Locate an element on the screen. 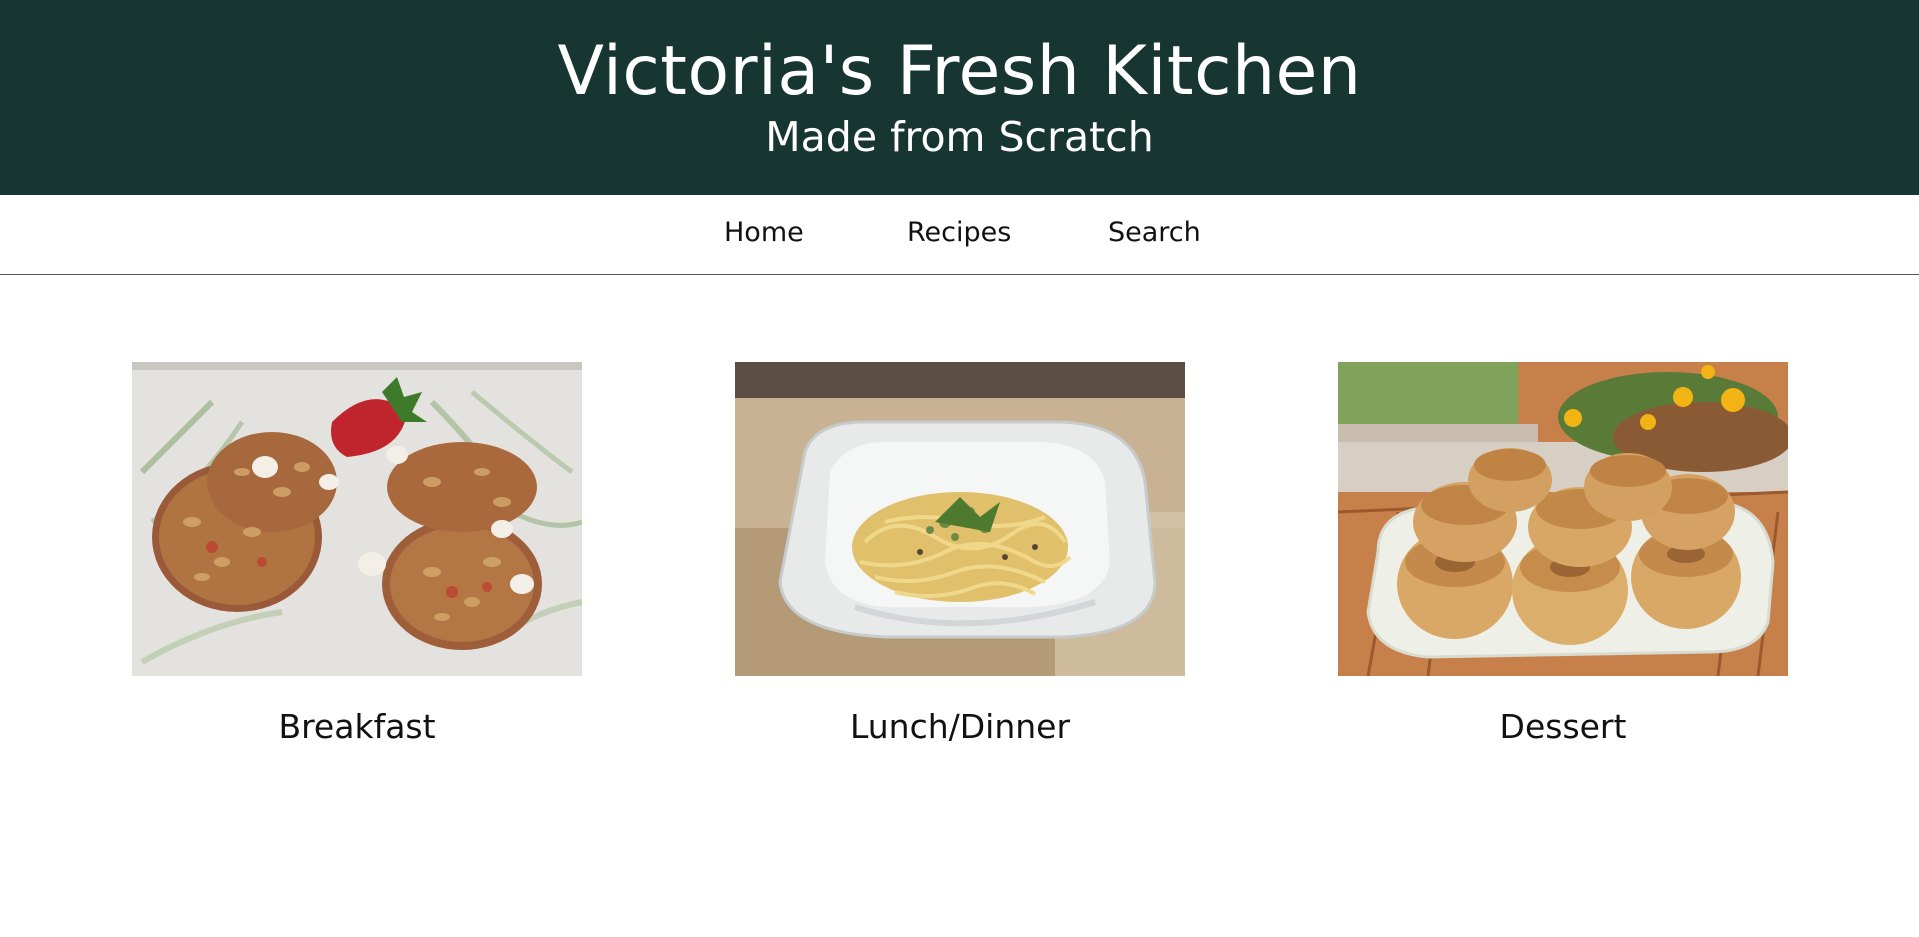  category-card-dessert: Dessert is located at coordinates (1563, 554).